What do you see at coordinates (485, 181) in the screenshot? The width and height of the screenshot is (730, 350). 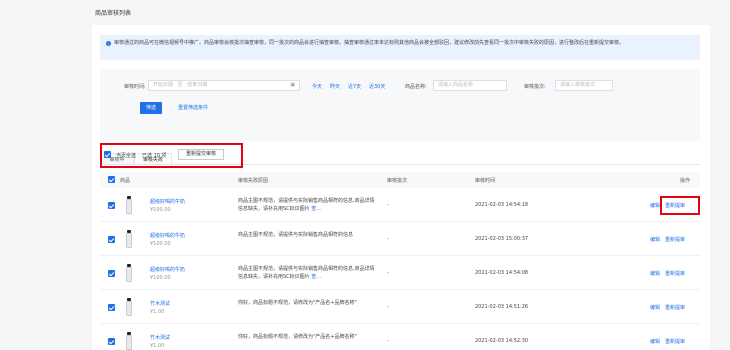 I see `header-time: 审核时间` at bounding box center [485, 181].